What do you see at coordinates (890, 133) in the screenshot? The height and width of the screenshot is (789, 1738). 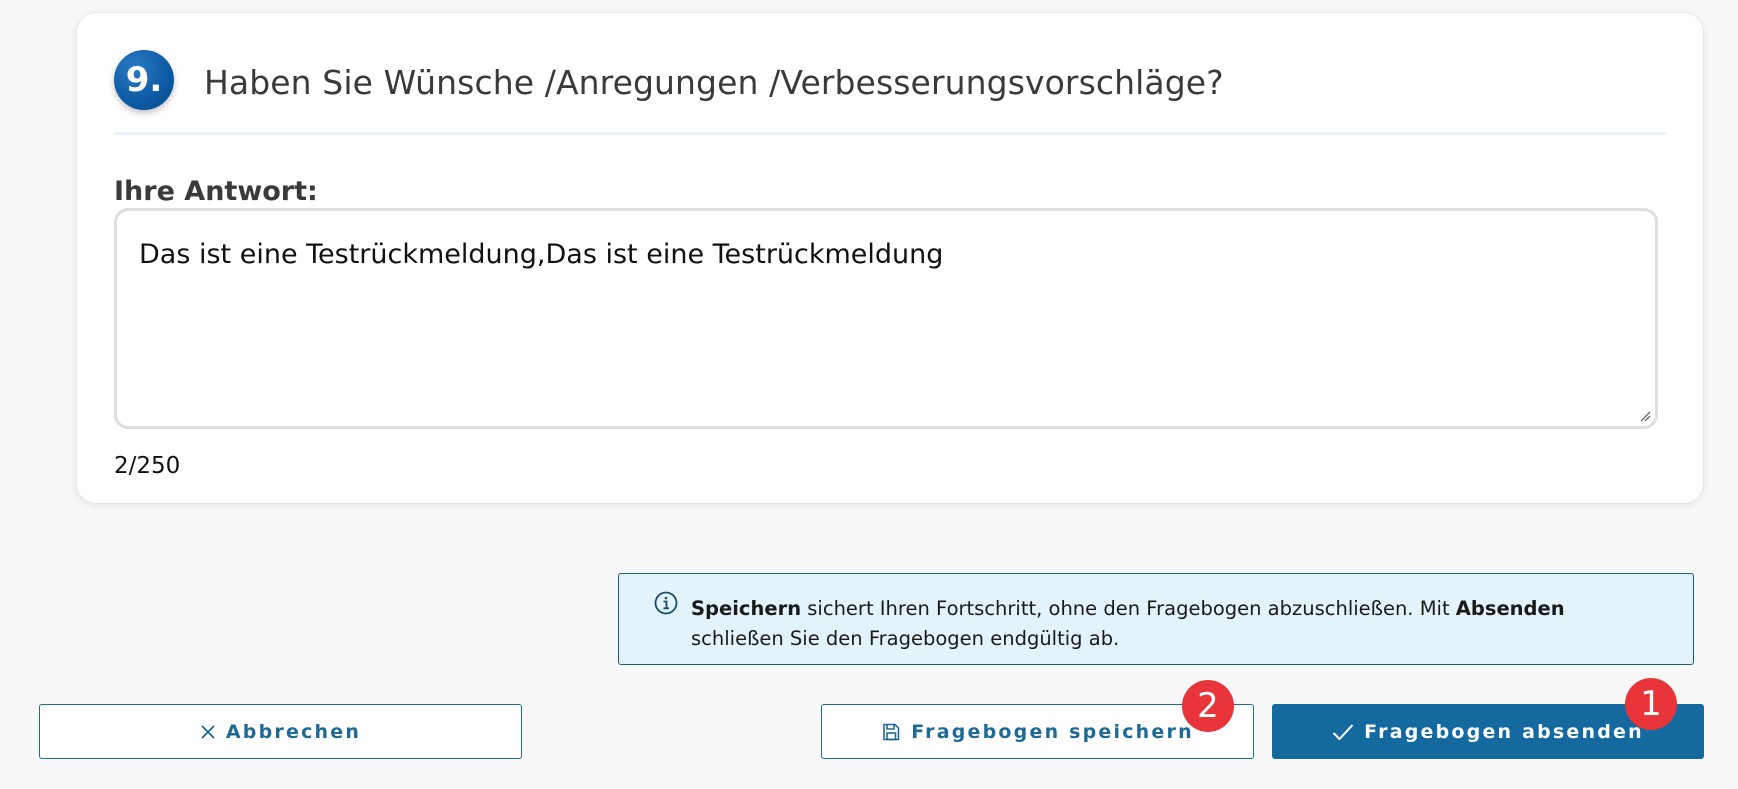 I see `divider` at bounding box center [890, 133].